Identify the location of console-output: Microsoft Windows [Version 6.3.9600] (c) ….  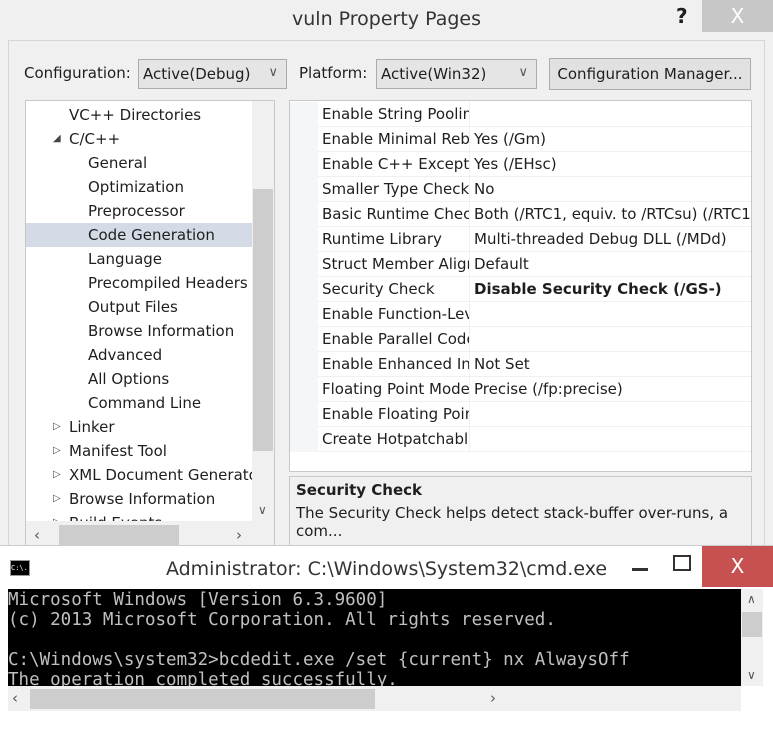
(374, 637).